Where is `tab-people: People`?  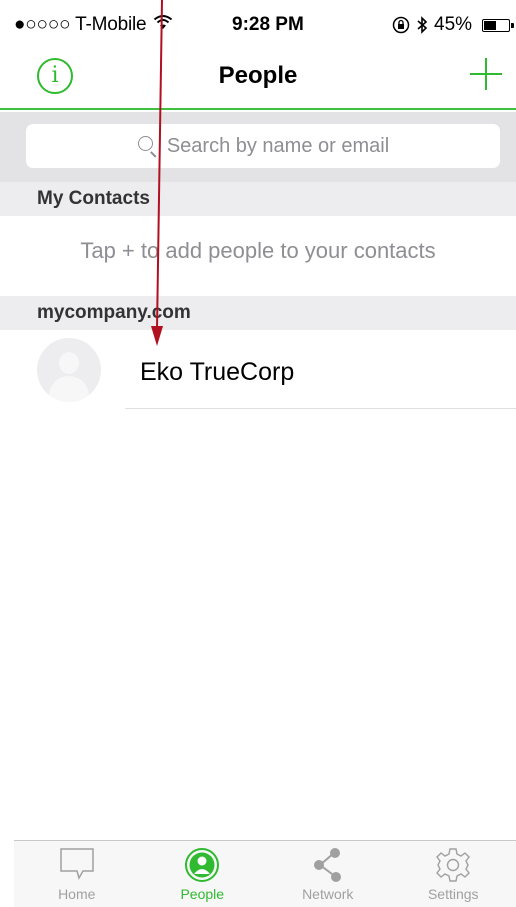 tab-people: People is located at coordinates (203, 874).